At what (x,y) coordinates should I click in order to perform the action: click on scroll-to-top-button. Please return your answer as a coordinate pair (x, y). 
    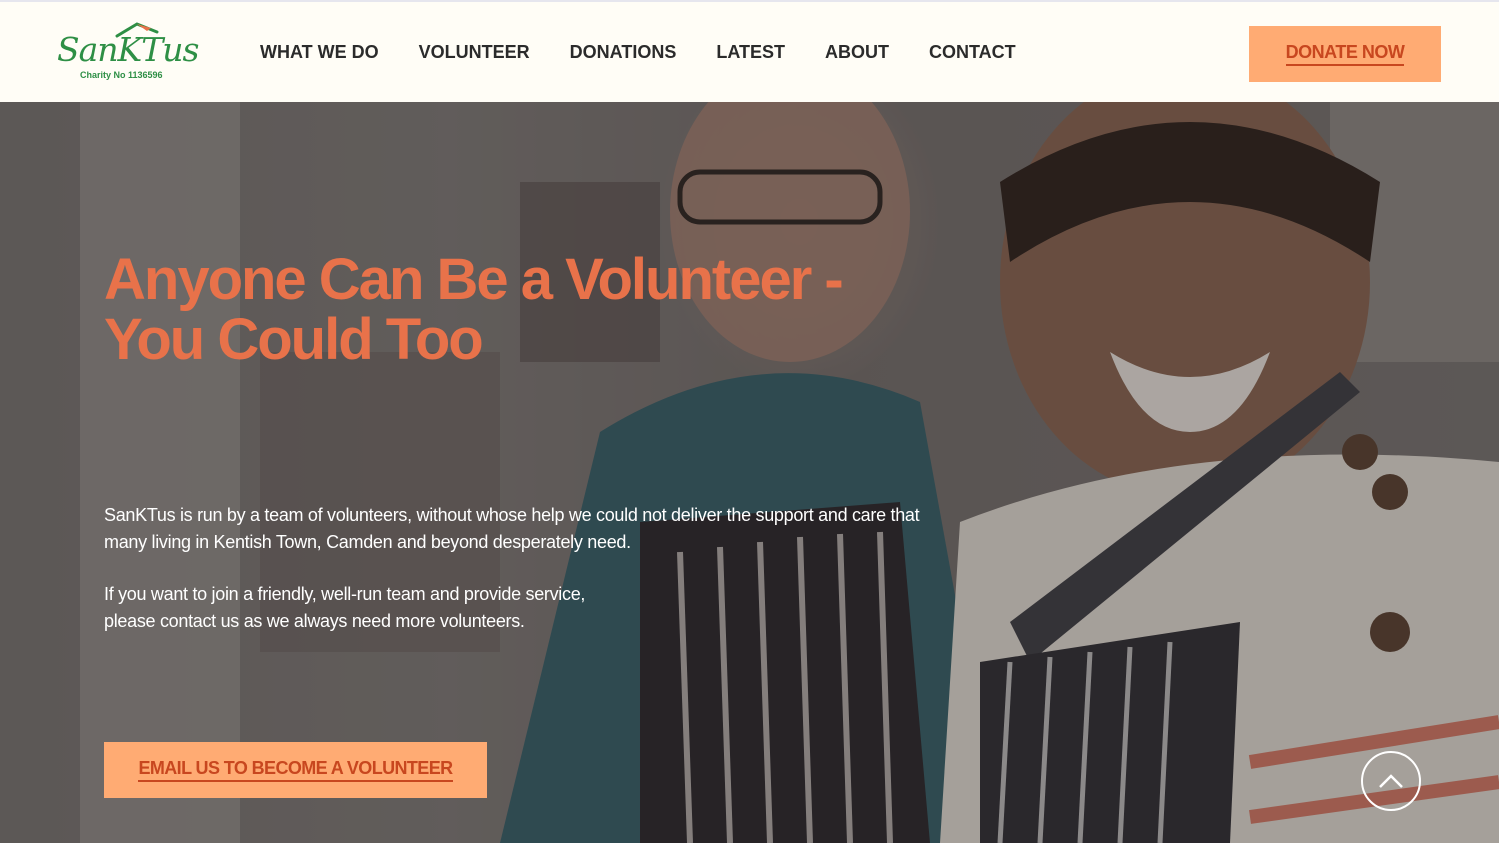
    Looking at the image, I should click on (1391, 781).